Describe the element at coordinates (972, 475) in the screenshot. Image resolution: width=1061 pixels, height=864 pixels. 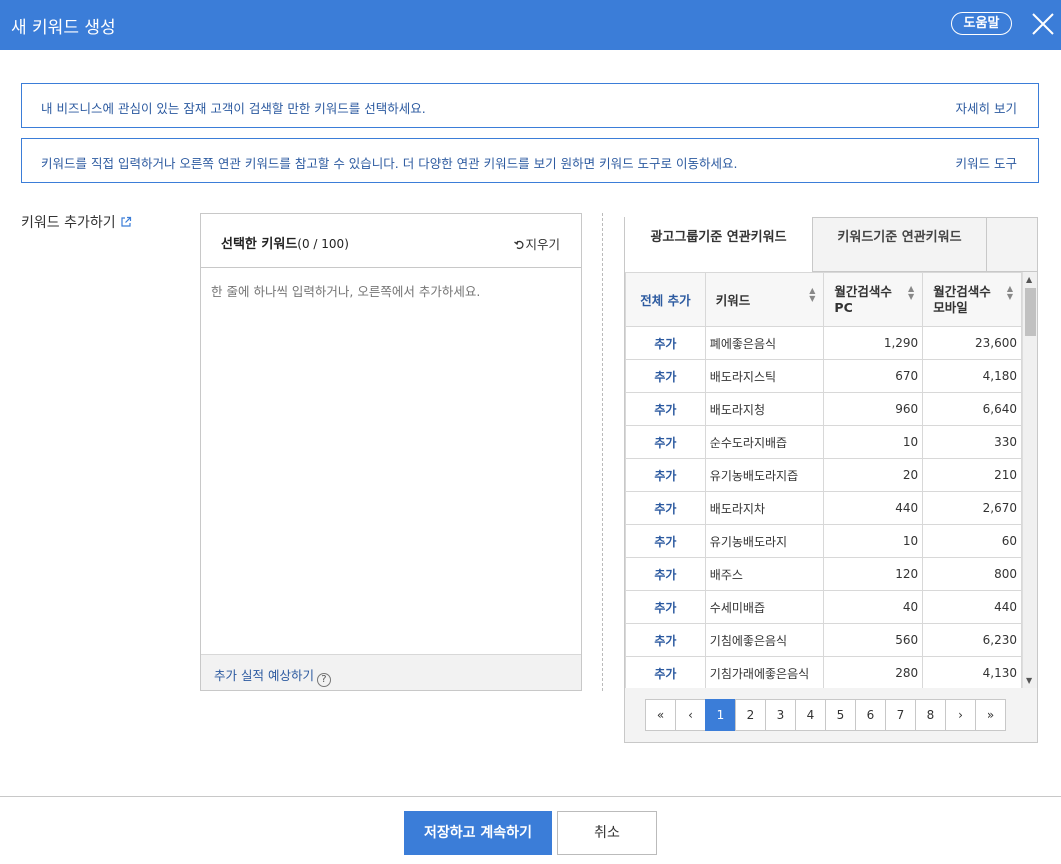
I see `mobile-search-cell: 210` at that location.